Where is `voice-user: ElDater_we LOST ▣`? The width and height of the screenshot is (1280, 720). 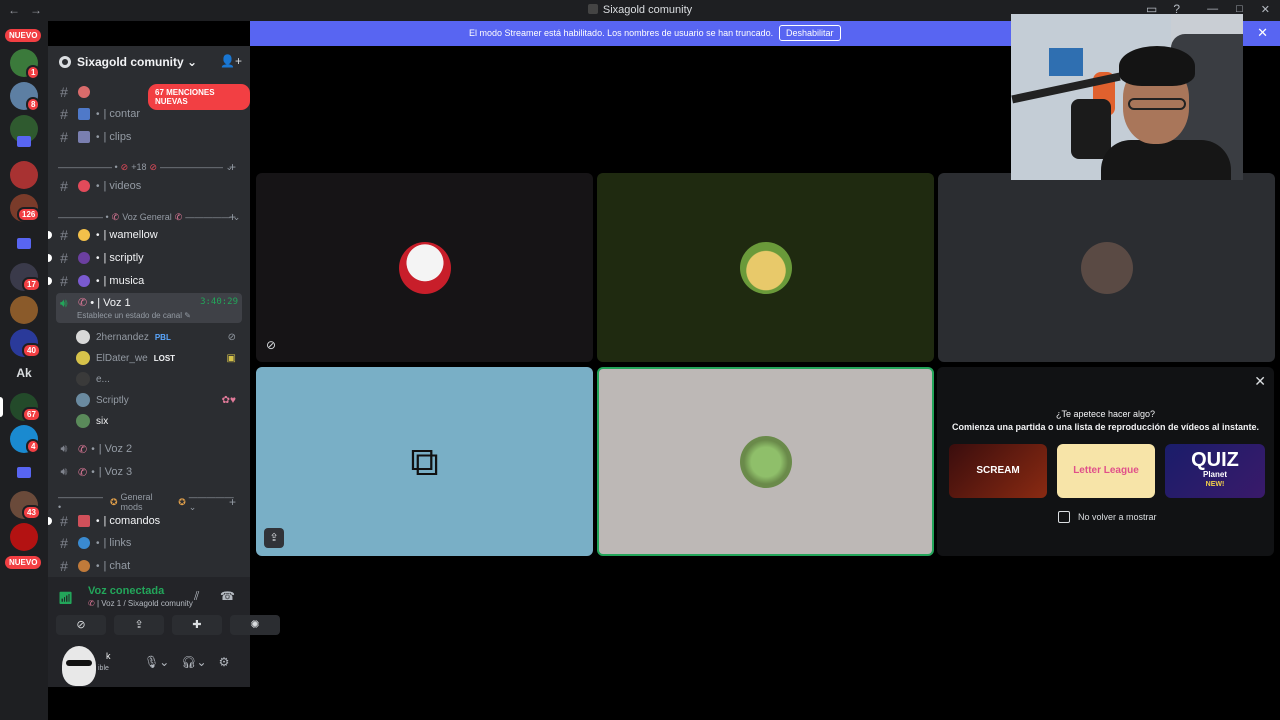
voice-user: ElDater_we LOST ▣ is located at coordinates (159, 358).